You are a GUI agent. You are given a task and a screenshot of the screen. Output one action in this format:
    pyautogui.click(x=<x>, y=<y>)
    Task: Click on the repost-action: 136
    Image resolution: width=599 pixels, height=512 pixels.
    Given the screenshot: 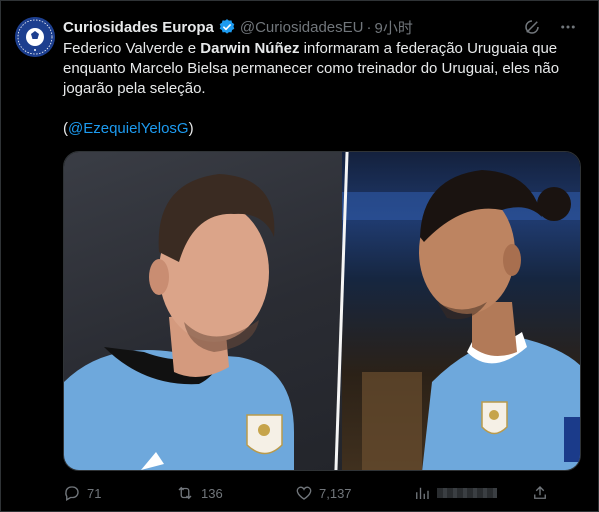 What is the action you would take?
    pyautogui.click(x=235, y=493)
    